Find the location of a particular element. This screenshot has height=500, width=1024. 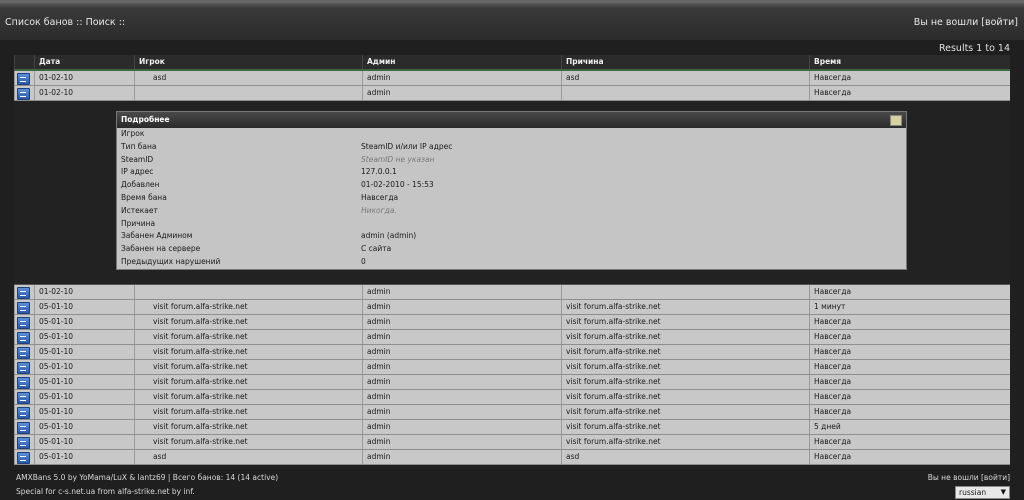

detail-label: Причина is located at coordinates (138, 223).